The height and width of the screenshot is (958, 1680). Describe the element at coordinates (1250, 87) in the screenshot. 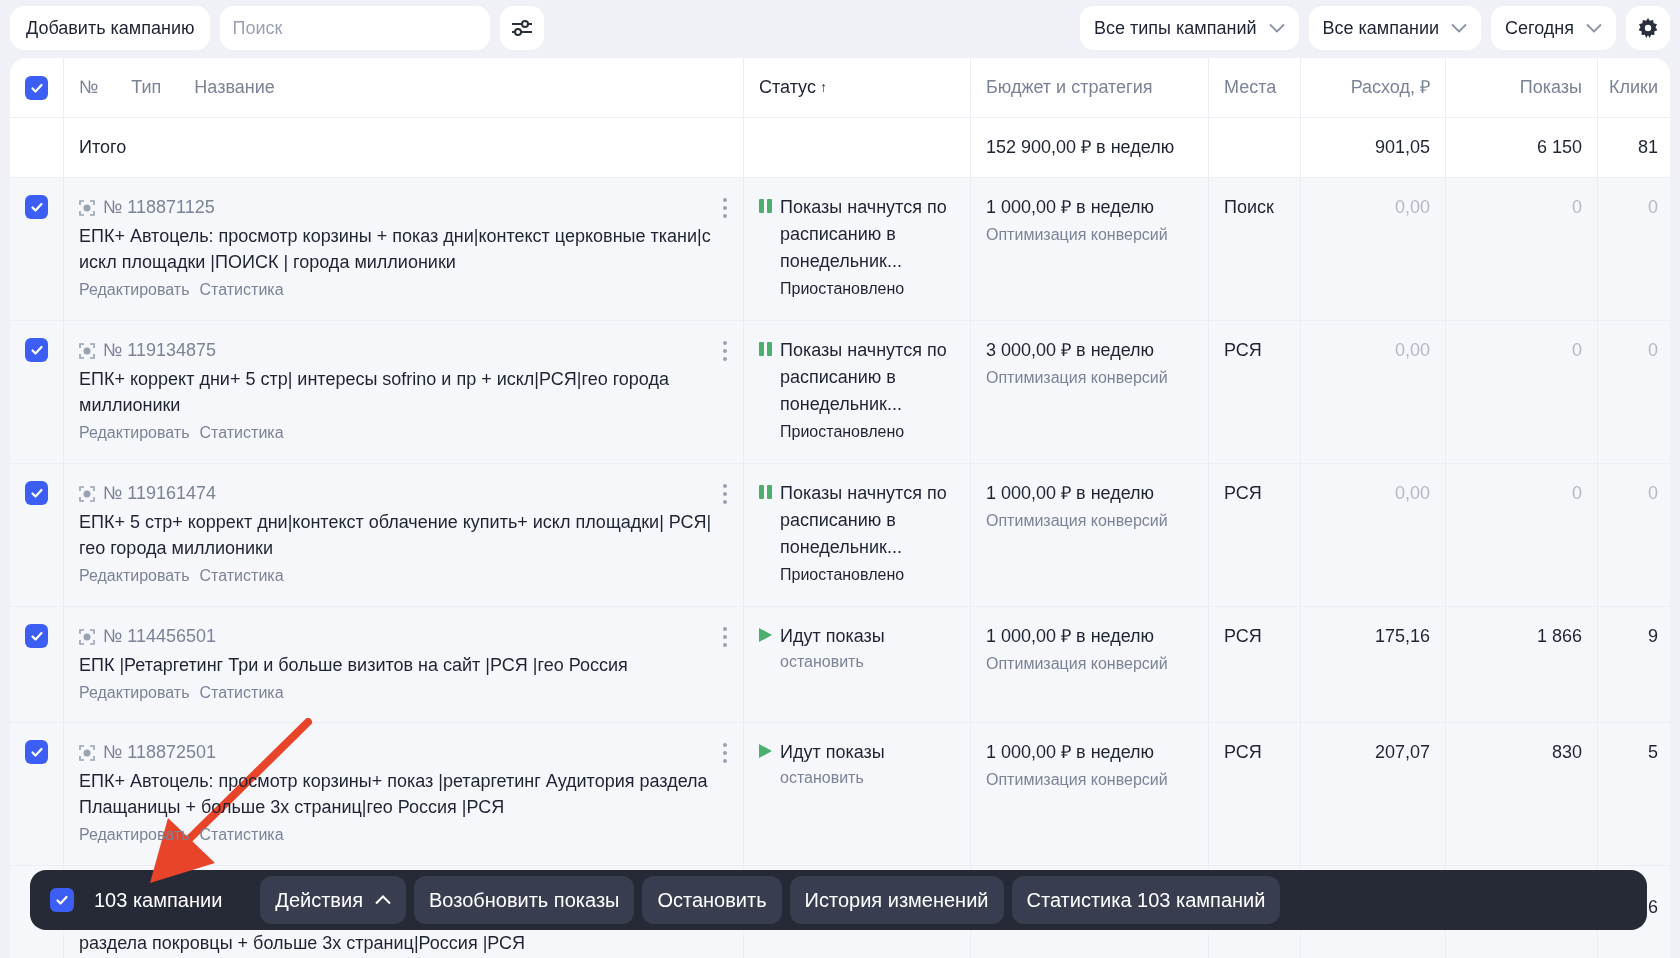

I see `column-header: Места` at that location.